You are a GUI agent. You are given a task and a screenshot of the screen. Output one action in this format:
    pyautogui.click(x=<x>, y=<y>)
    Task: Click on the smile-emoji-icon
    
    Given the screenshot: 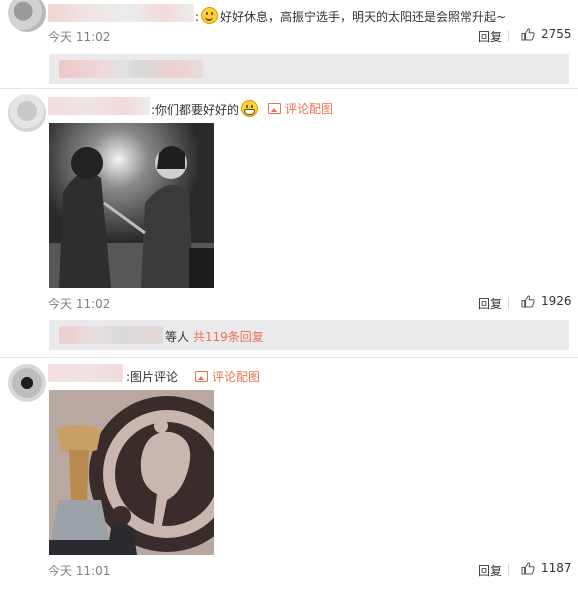 What is the action you would take?
    pyautogui.click(x=210, y=15)
    